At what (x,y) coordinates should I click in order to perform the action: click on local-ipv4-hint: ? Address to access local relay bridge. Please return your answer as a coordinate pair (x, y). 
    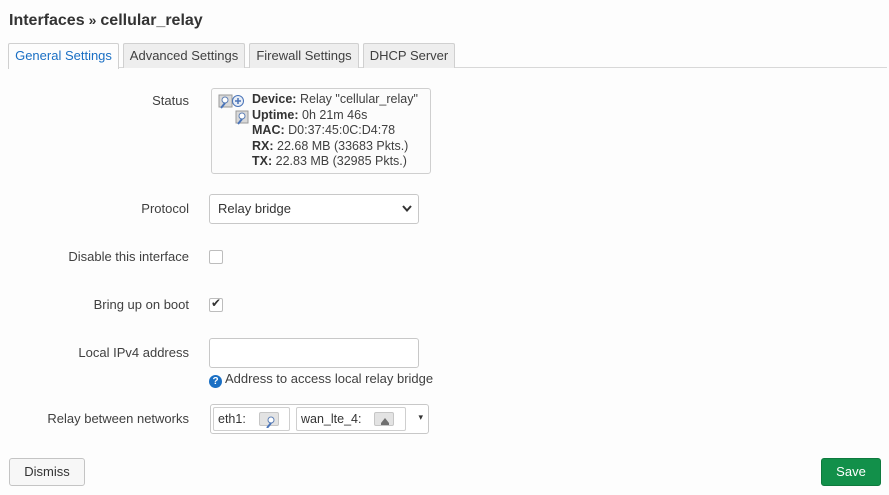
    Looking at the image, I should click on (321, 379).